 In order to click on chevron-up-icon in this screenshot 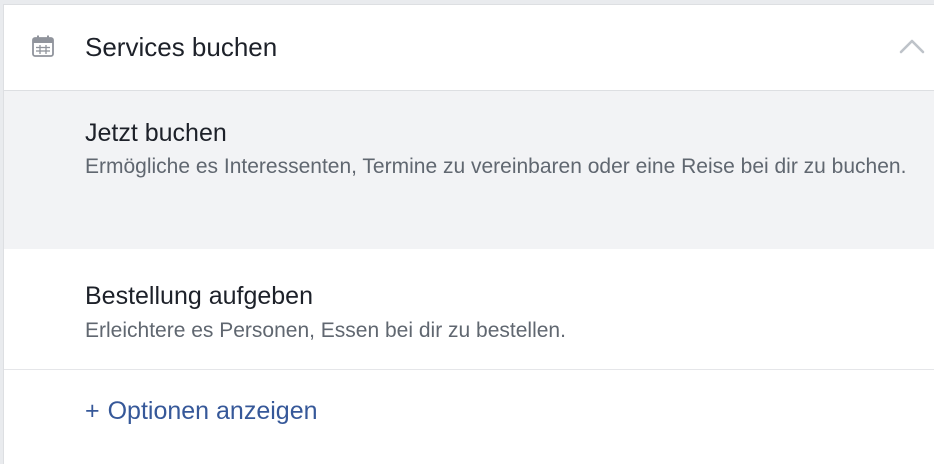, I will do `click(912, 46)`.